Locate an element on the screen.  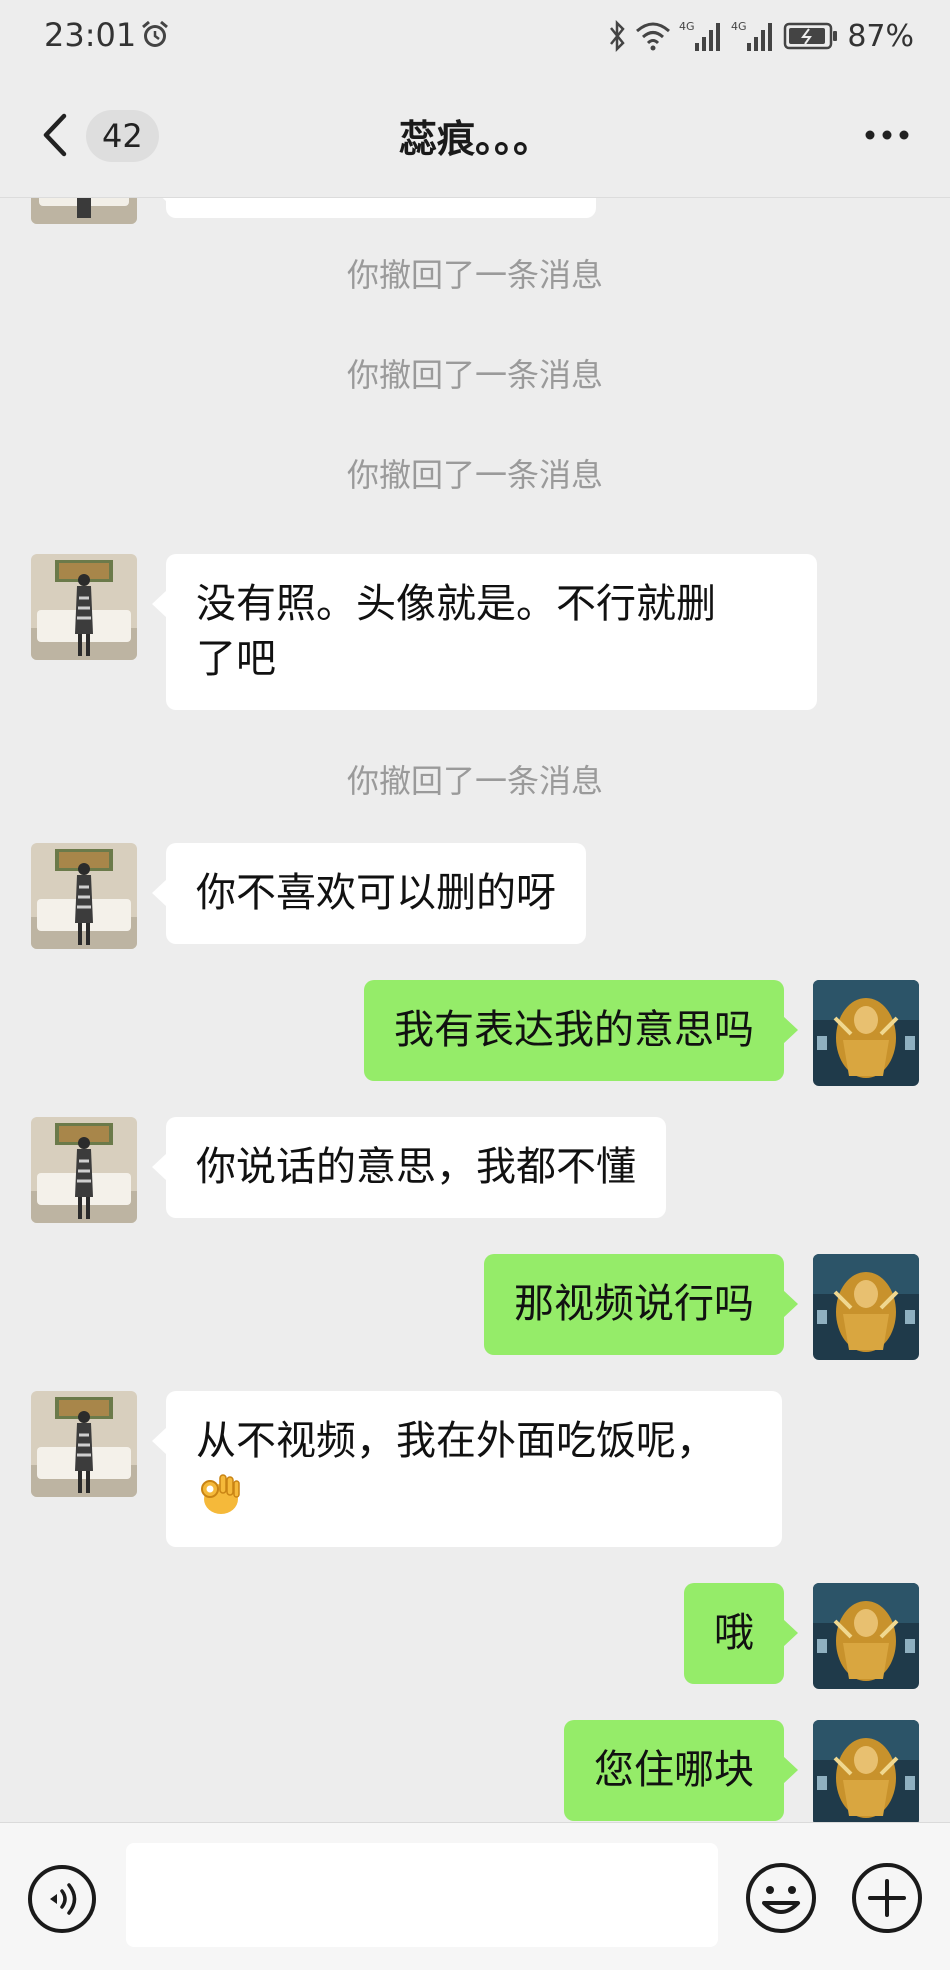
message-bubble: 你说话的意思，我都不懂 is located at coordinates (409, 1167).